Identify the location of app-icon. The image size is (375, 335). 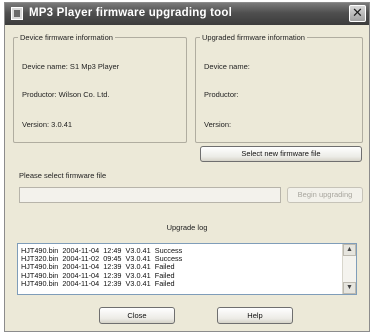
(17, 13).